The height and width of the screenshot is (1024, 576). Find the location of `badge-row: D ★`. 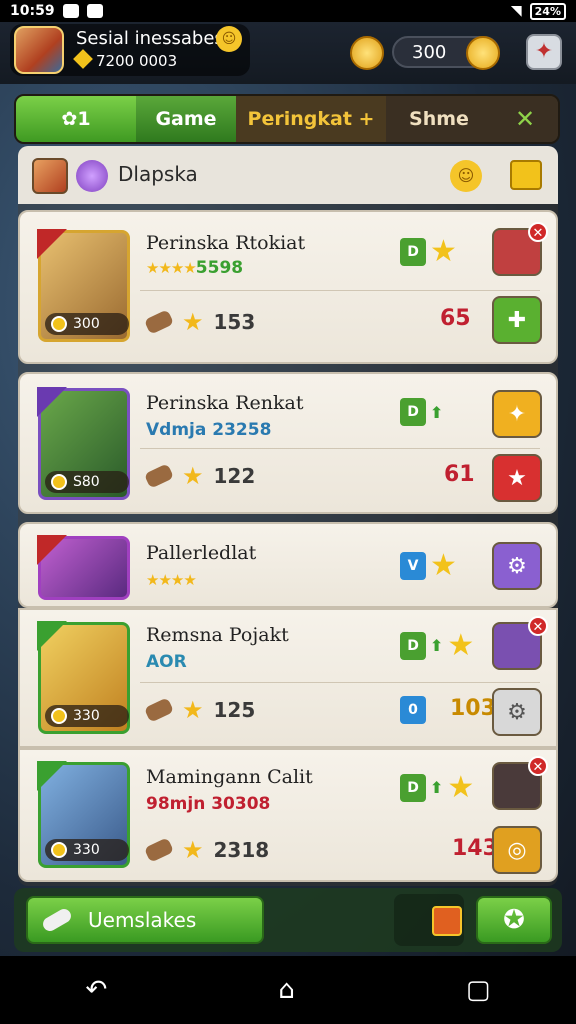

badge-row: D ★ is located at coordinates (428, 251).